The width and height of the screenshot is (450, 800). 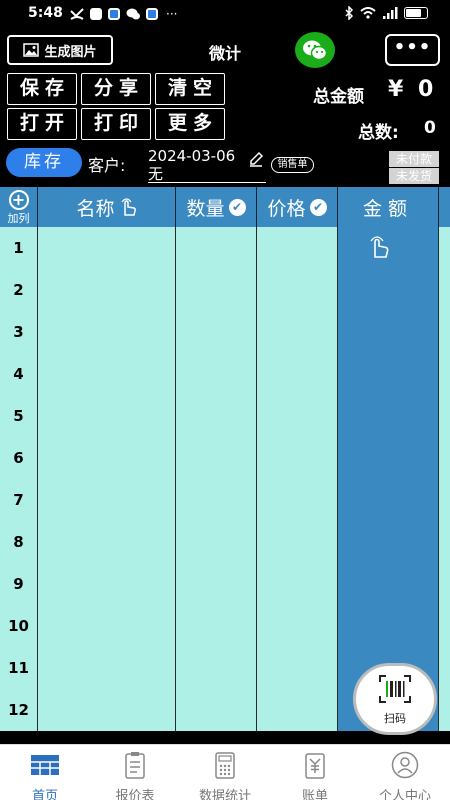 I want to click on tab-home: 首页, so click(x=45, y=772).